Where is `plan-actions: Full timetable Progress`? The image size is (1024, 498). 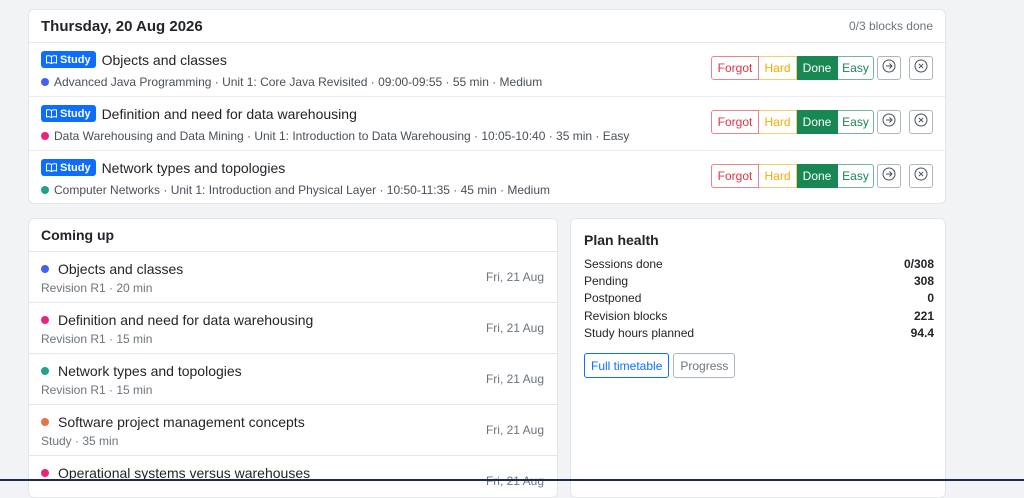 plan-actions: Full timetable Progress is located at coordinates (660, 365).